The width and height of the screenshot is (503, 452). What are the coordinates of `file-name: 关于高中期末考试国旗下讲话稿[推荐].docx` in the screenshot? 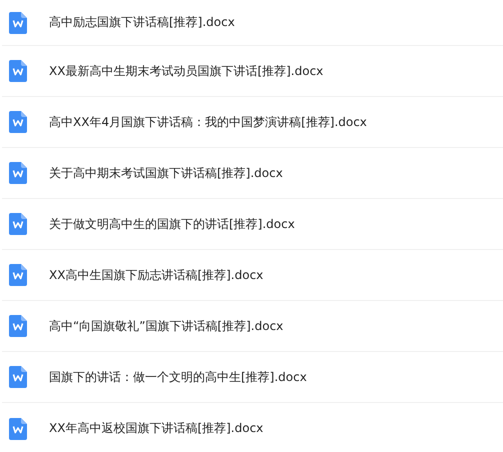 It's located at (166, 173).